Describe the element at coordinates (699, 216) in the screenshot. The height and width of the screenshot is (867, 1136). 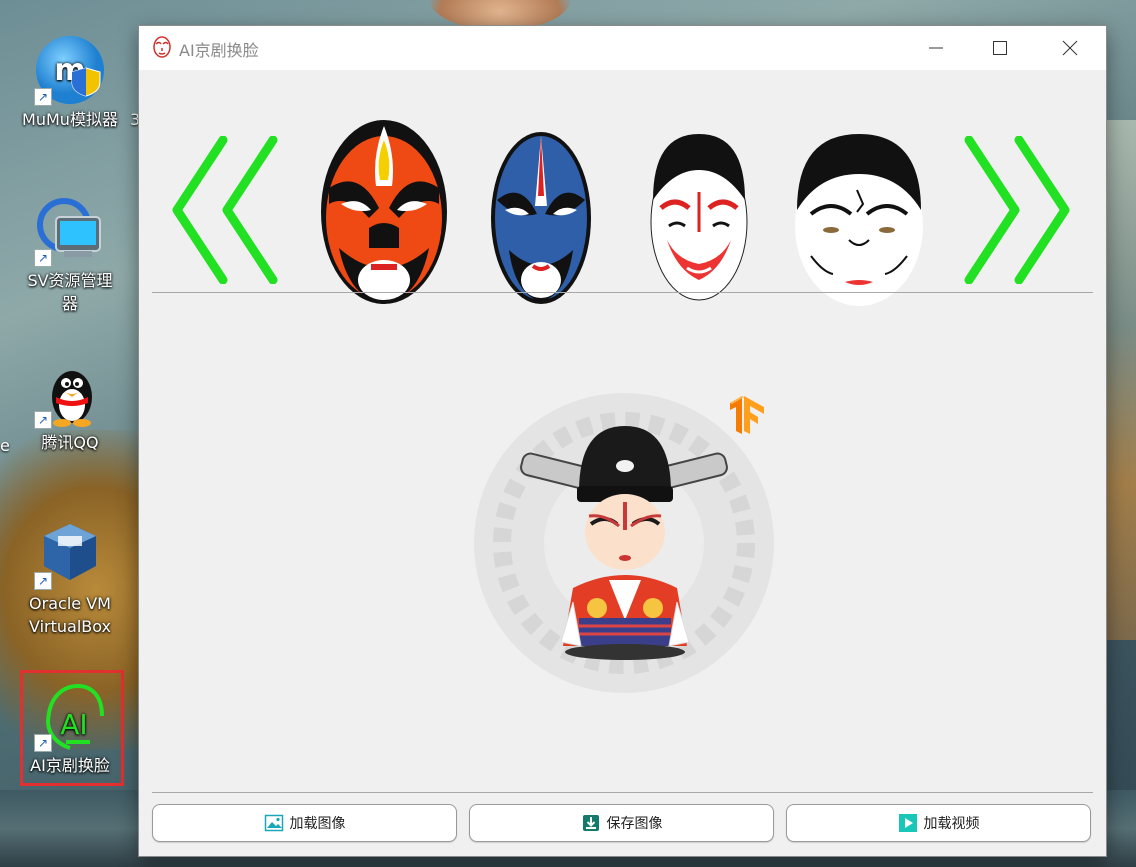
I see `white-red-opera-mask` at that location.